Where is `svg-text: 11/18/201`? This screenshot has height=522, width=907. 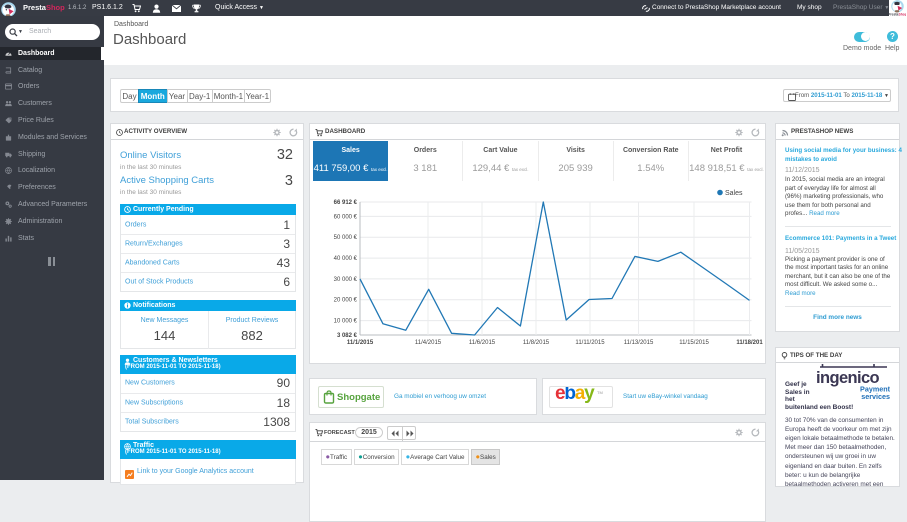 svg-text: 11/18/201 is located at coordinates (749, 343).